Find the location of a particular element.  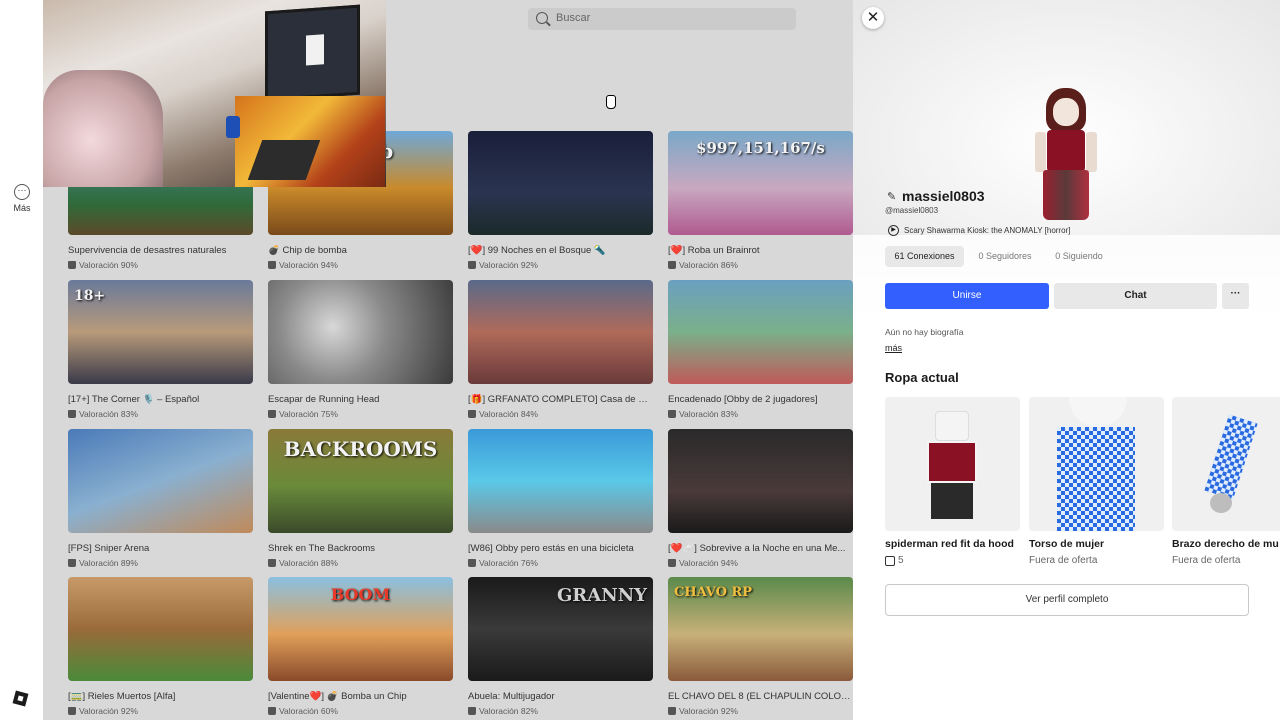

game-title: [🚃] Rieles Muertos [Alfa] is located at coordinates (160, 696).